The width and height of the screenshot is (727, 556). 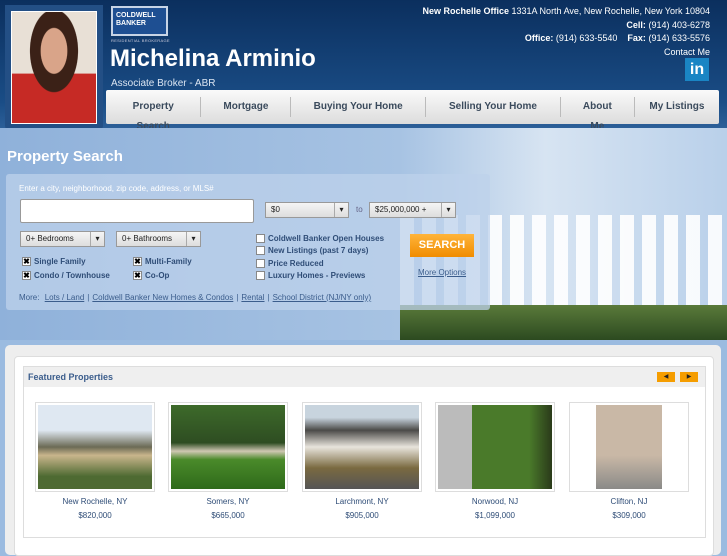 What do you see at coordinates (72, 275) in the screenshot?
I see `checkbox-label: Condo / Townhouse` at bounding box center [72, 275].